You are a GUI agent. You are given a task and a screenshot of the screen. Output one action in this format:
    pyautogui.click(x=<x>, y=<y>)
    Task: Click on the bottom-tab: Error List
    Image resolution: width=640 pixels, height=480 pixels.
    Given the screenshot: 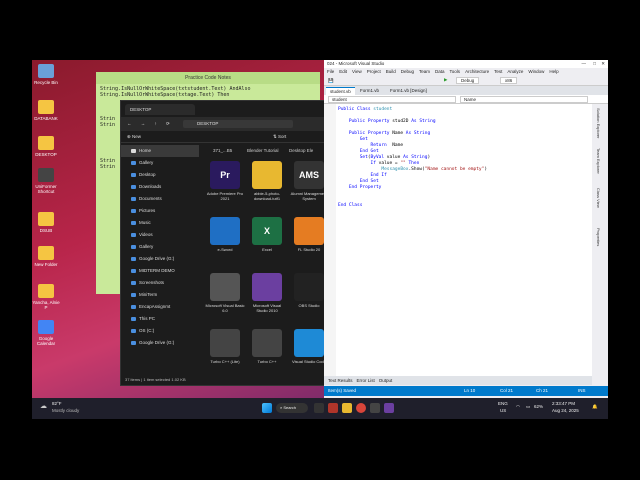 What is the action you would take?
    pyautogui.click(x=366, y=380)
    